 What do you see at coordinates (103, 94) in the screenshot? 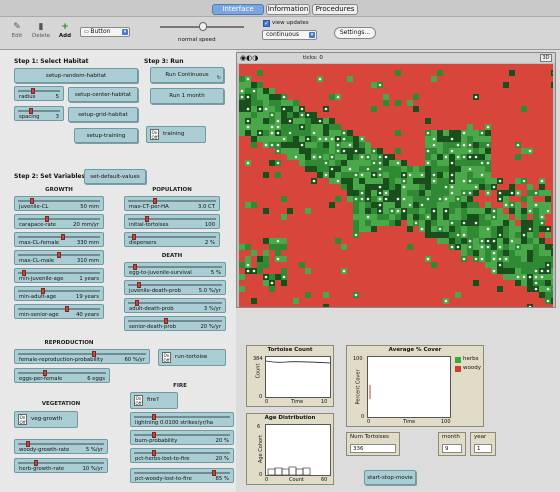
I see `setup-center-habitat-button: setup-center-habitat` at bounding box center [103, 94].